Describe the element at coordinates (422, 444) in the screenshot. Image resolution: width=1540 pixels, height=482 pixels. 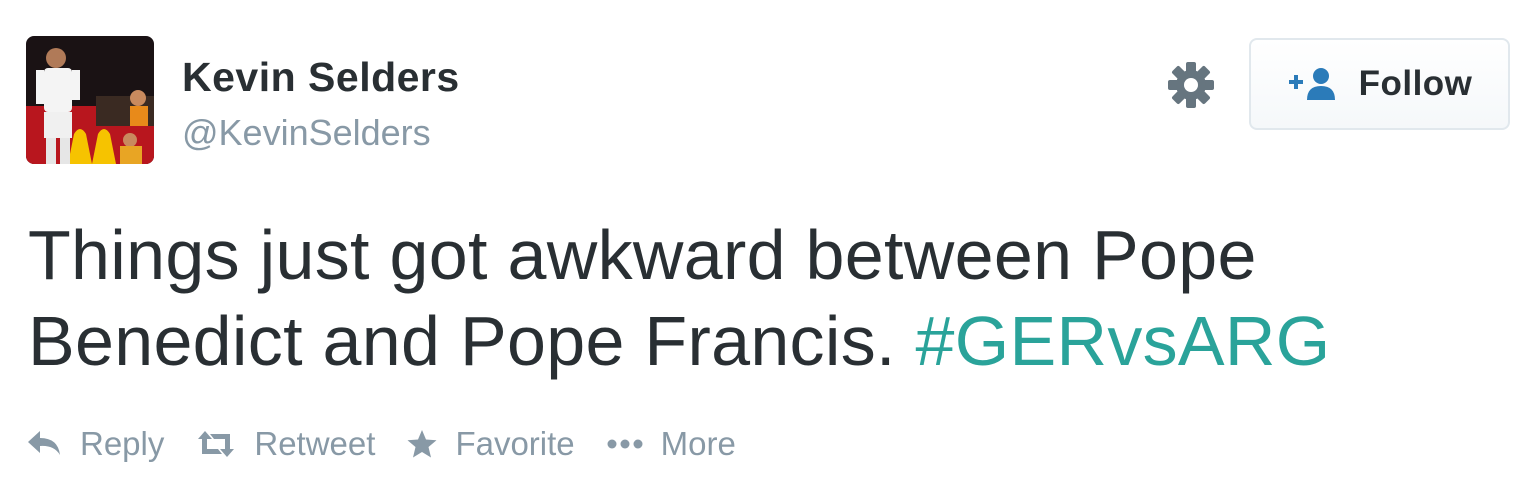
I see `star-icon` at that location.